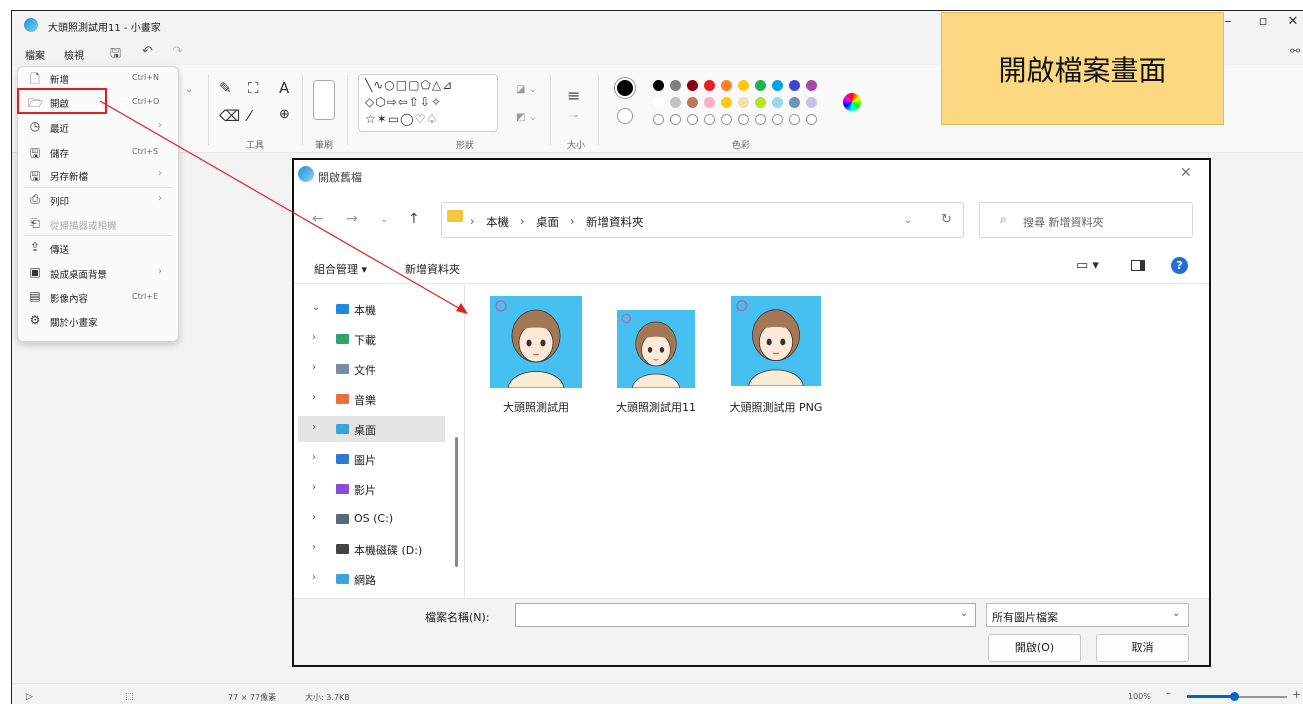 The image size is (1303, 704). Describe the element at coordinates (414, 219) in the screenshot. I see `up-icon: ↑` at that location.